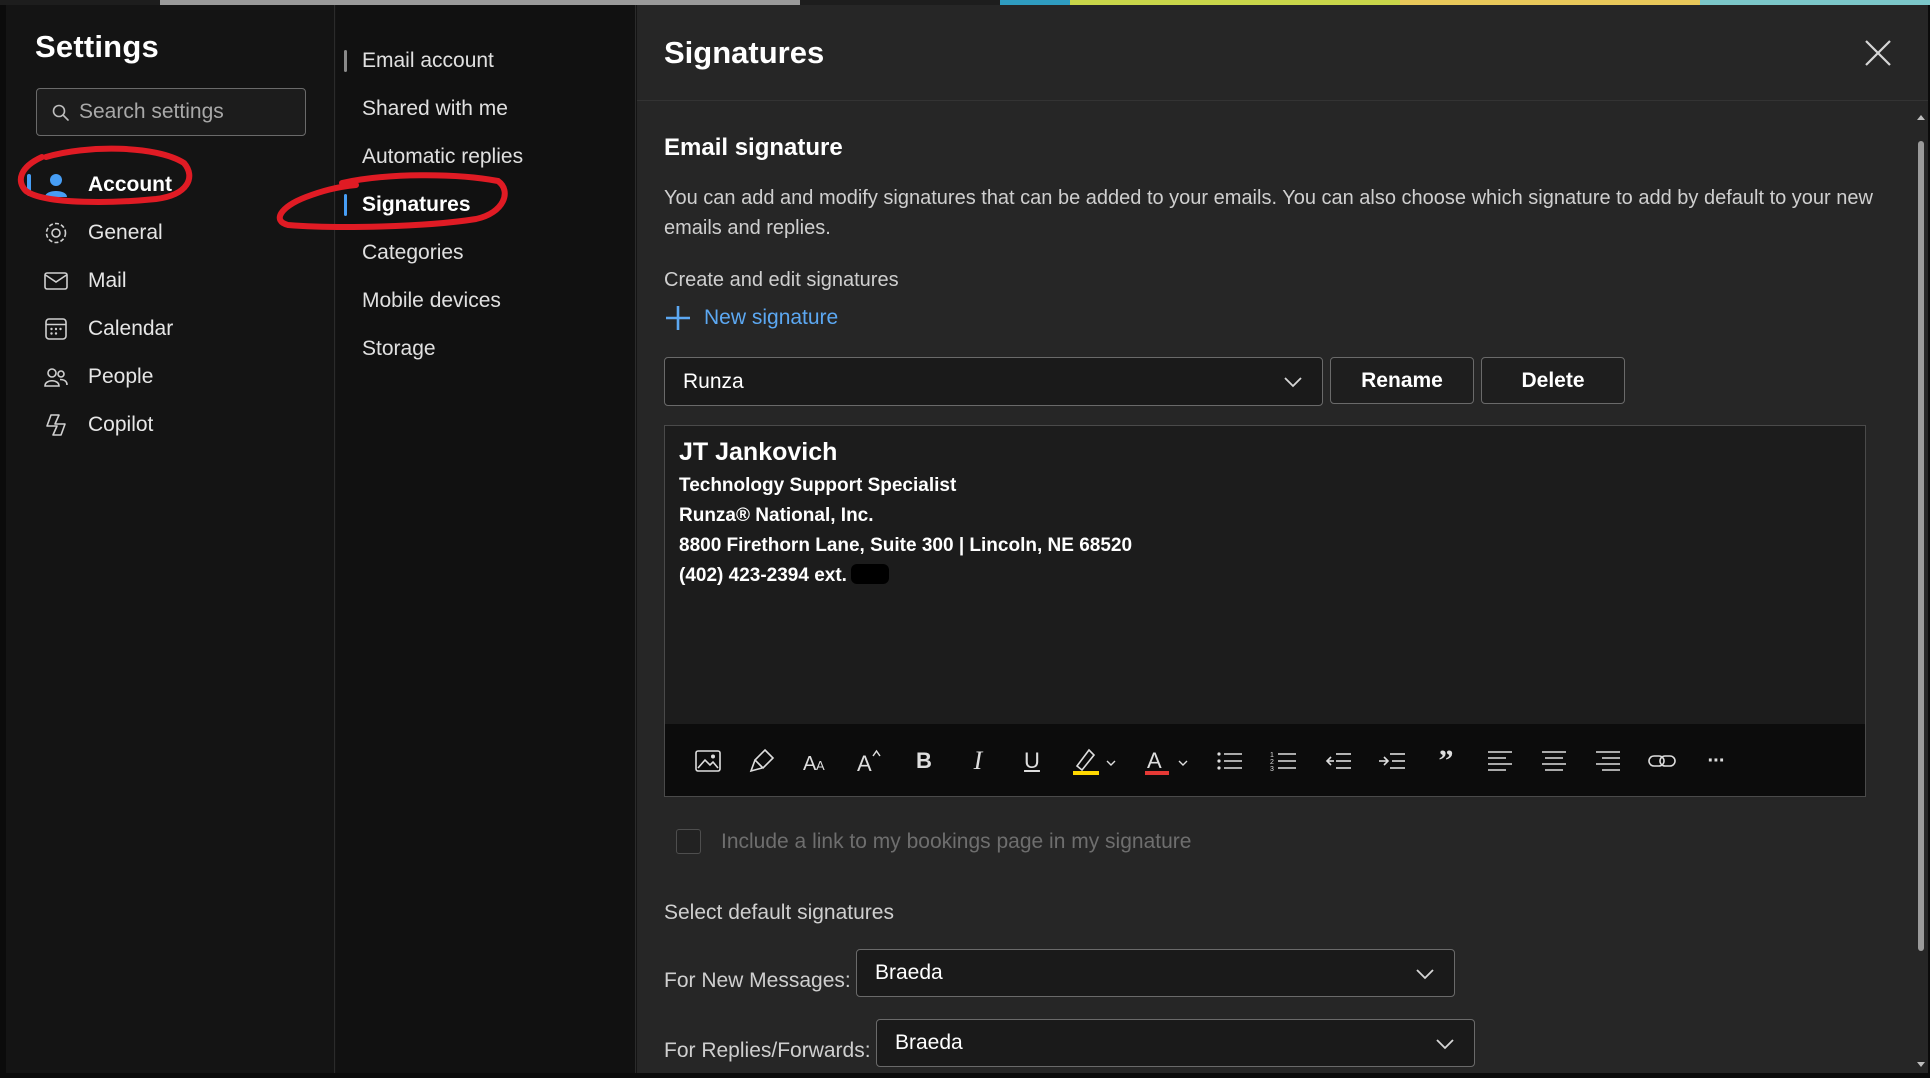 The image size is (1930, 1078). I want to click on font-size-icon: AA, so click(816, 761).